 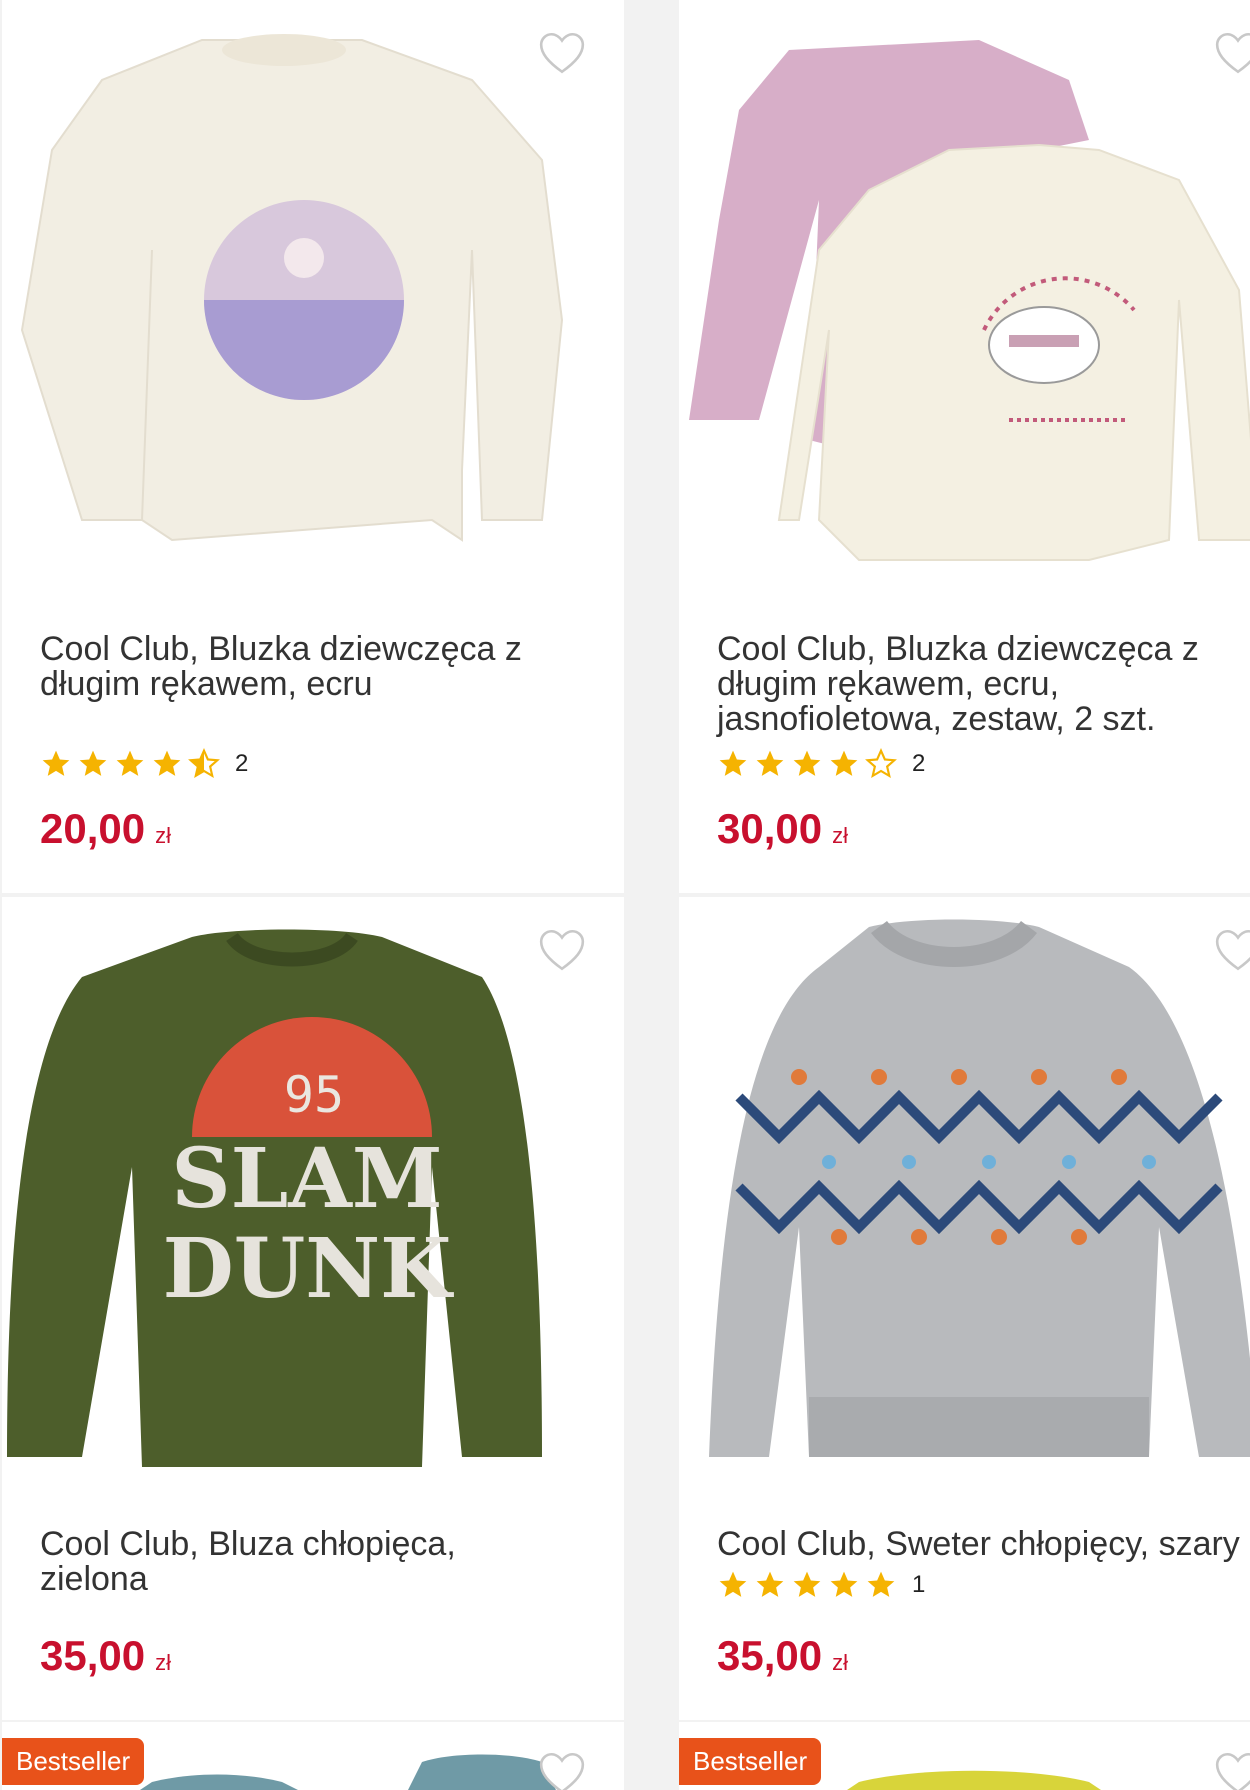 What do you see at coordinates (309, 1269) in the screenshot?
I see `print-line2: DUNK` at bounding box center [309, 1269].